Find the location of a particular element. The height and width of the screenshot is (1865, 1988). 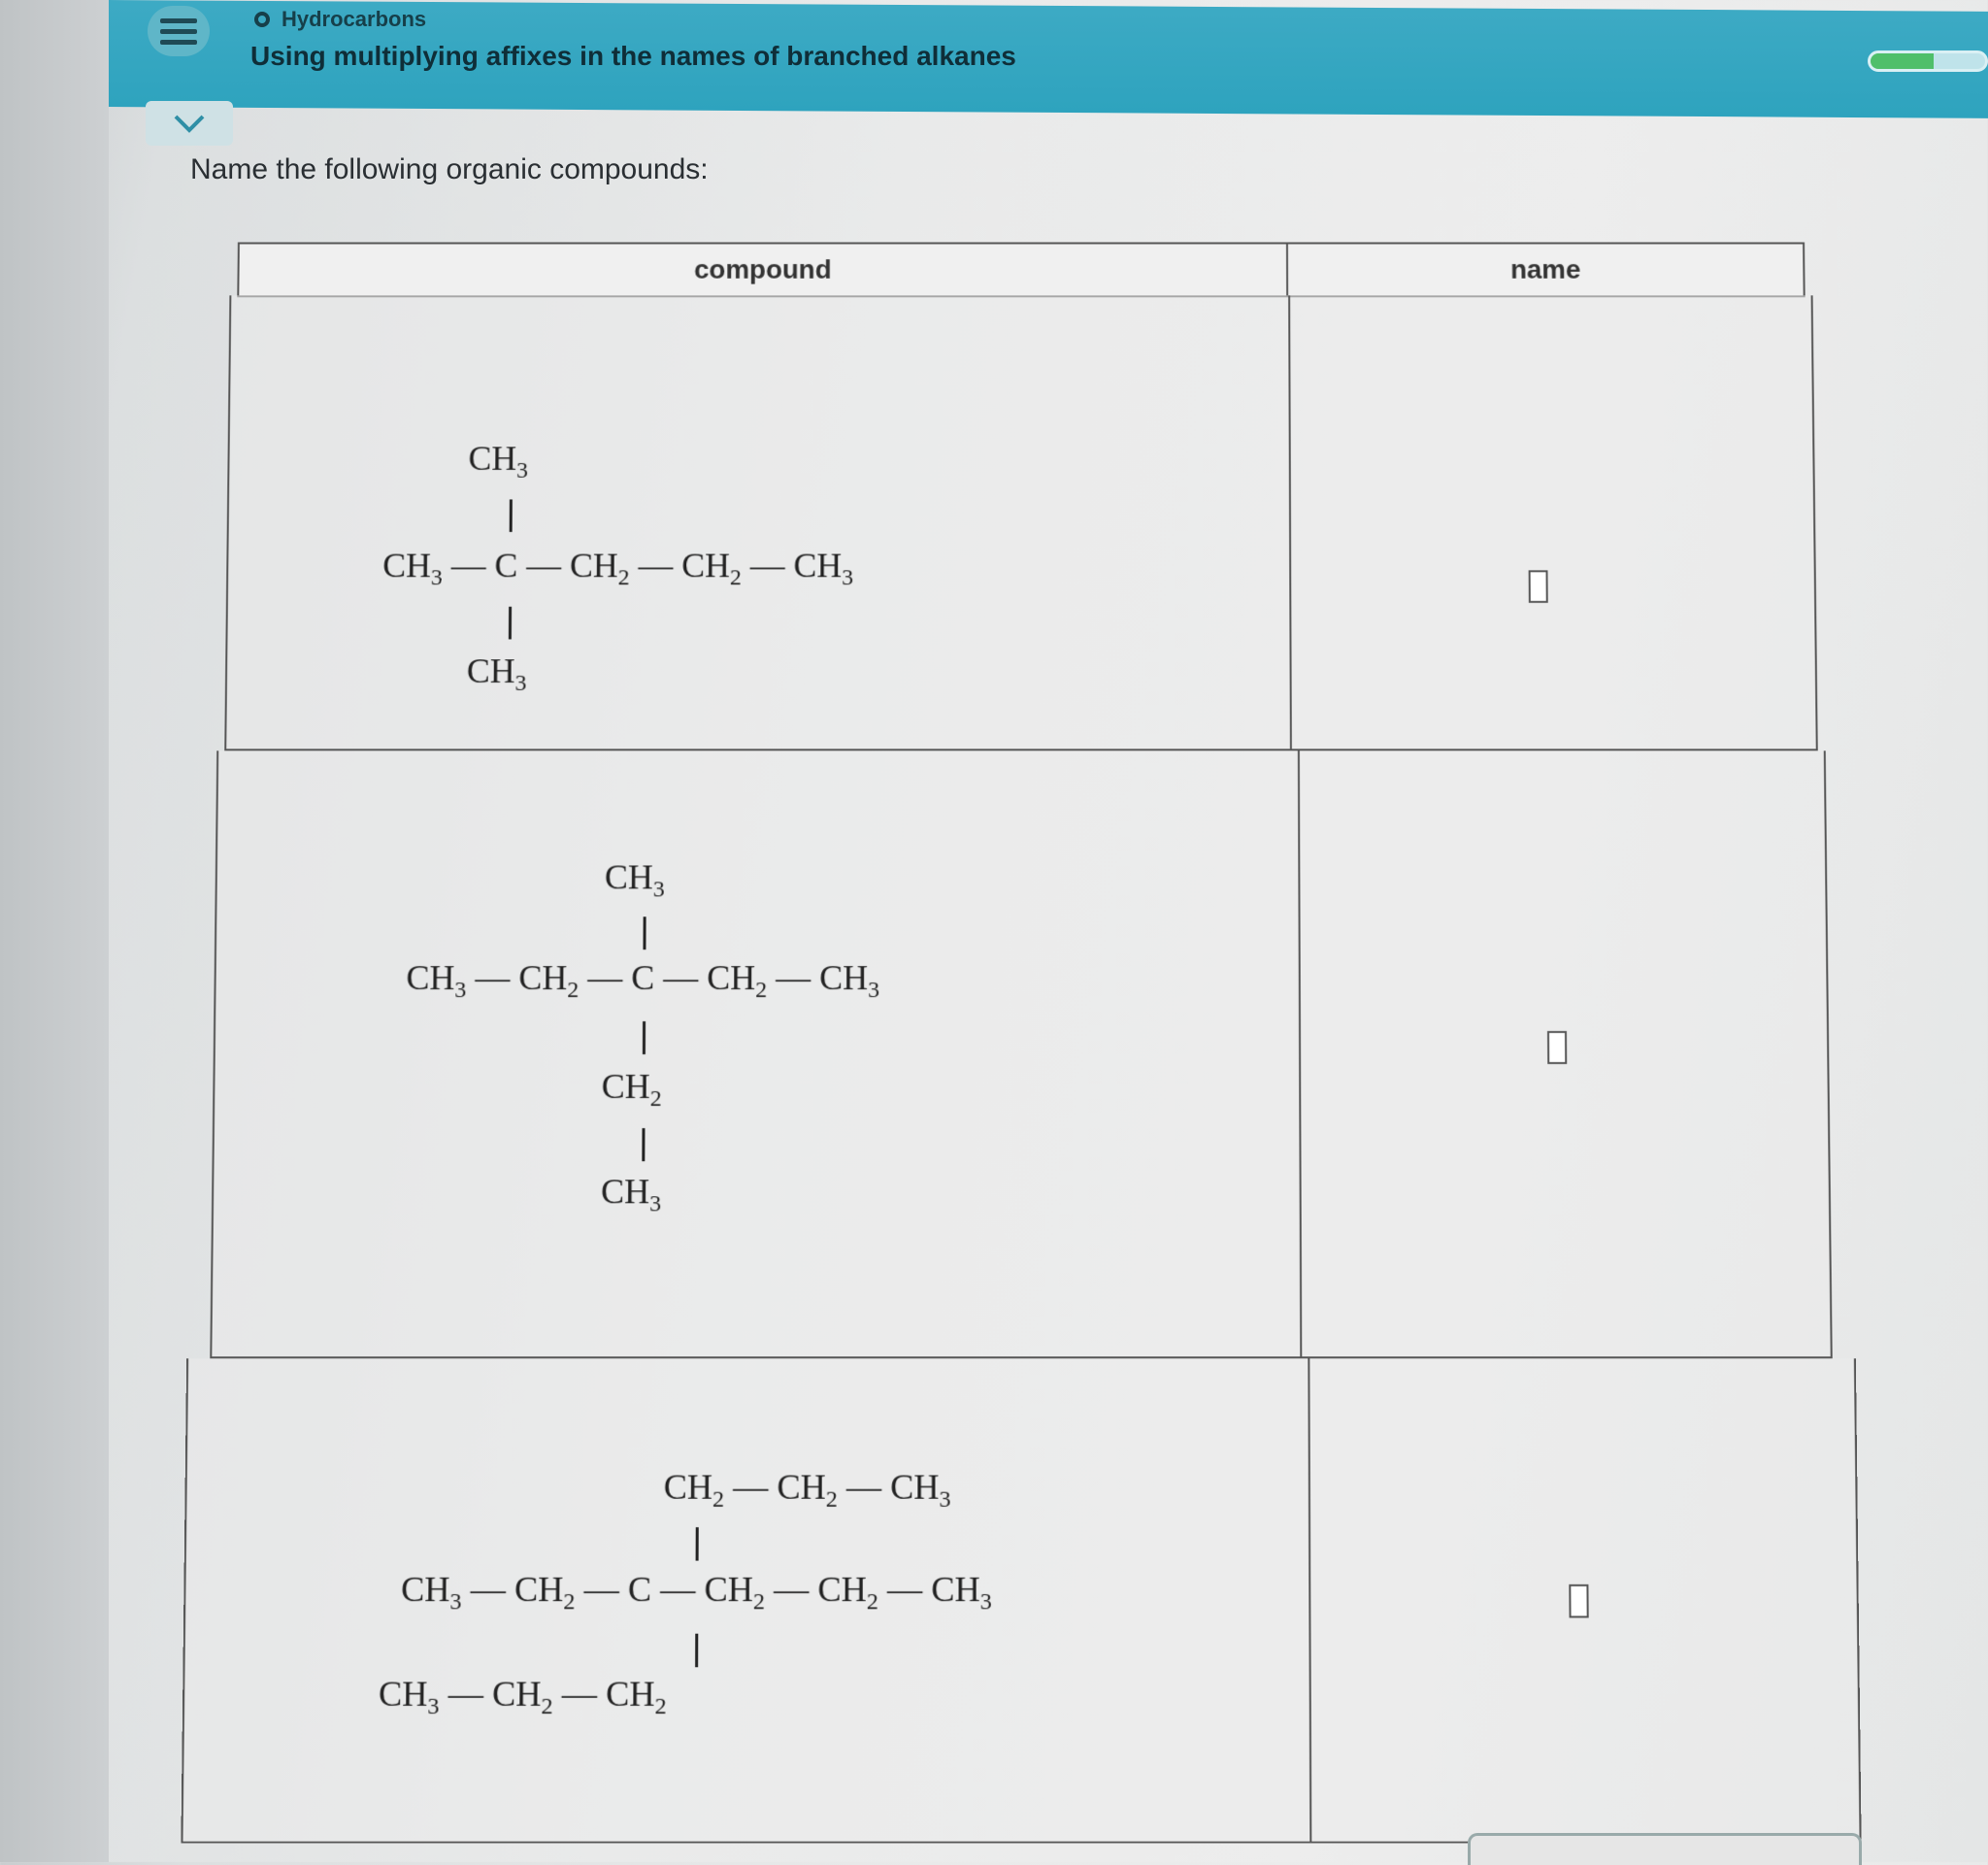

left-edge is located at coordinates (55, 931).